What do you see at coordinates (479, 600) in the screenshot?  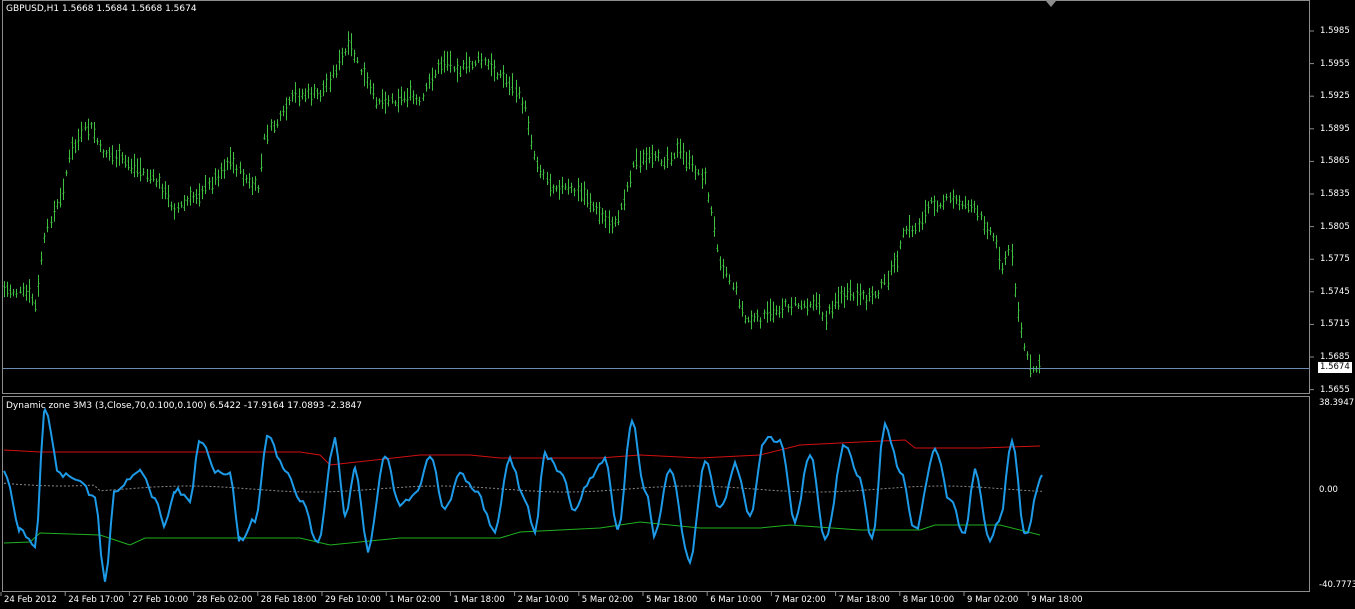 I see `time-tick-label: 1 Mar 18:00` at bounding box center [479, 600].